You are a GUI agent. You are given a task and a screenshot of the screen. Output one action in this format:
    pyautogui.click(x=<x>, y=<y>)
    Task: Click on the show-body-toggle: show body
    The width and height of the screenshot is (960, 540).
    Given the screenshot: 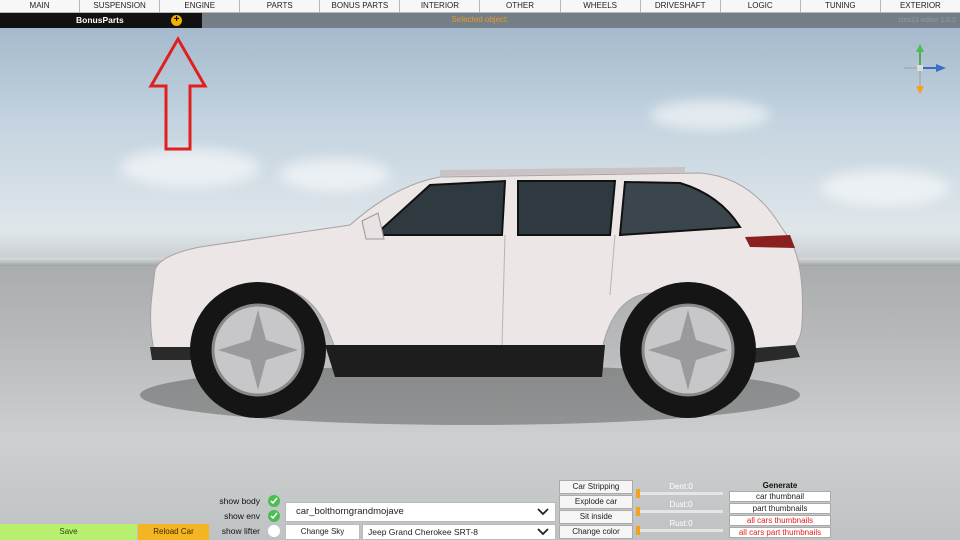 What is the action you would take?
    pyautogui.click(x=246, y=501)
    